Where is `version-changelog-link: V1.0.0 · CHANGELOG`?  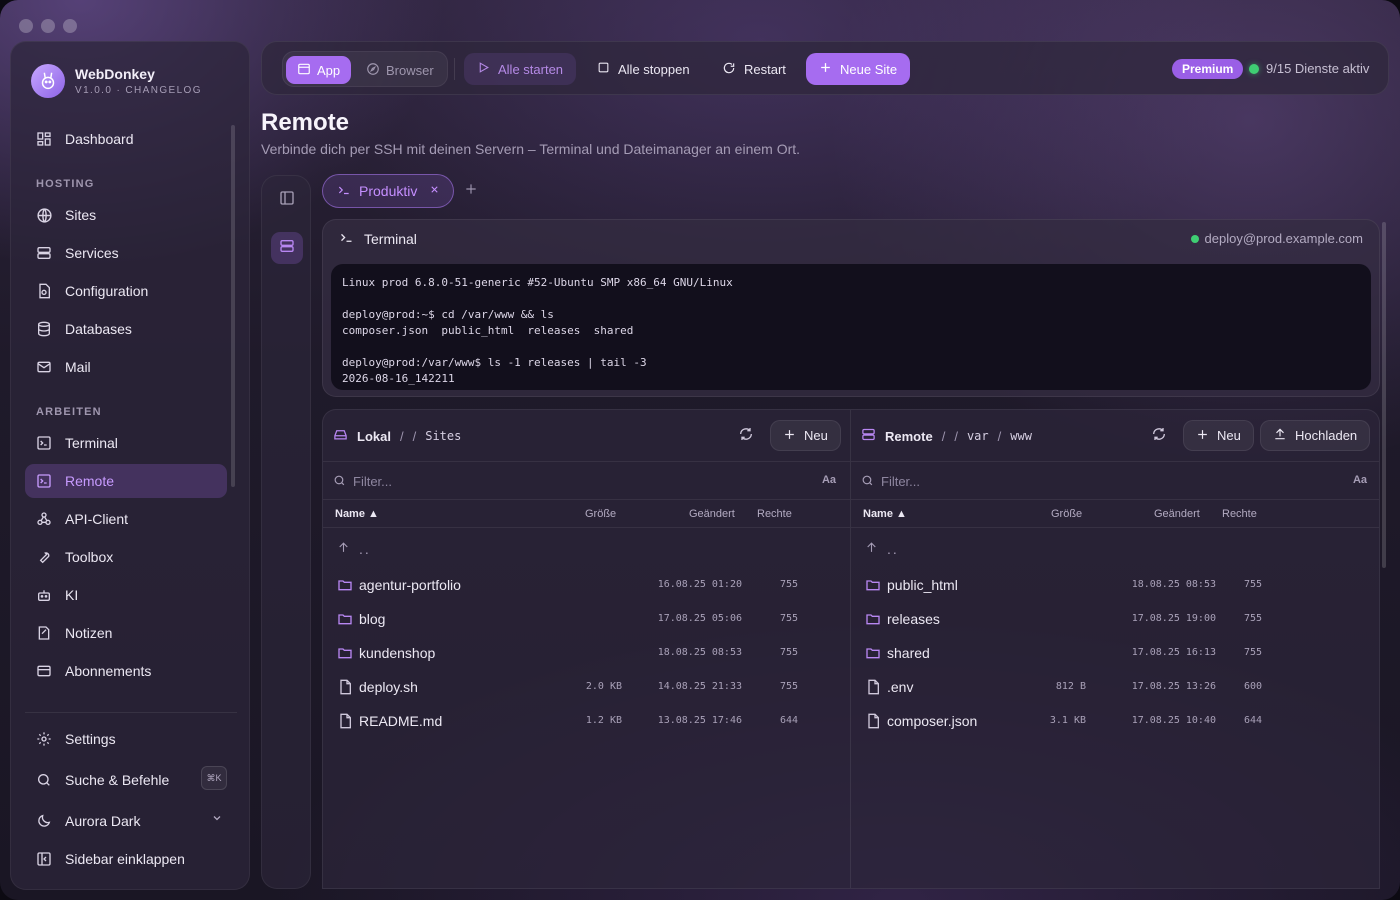
version-changelog-link: V1.0.0 · CHANGELOG is located at coordinates (138, 90).